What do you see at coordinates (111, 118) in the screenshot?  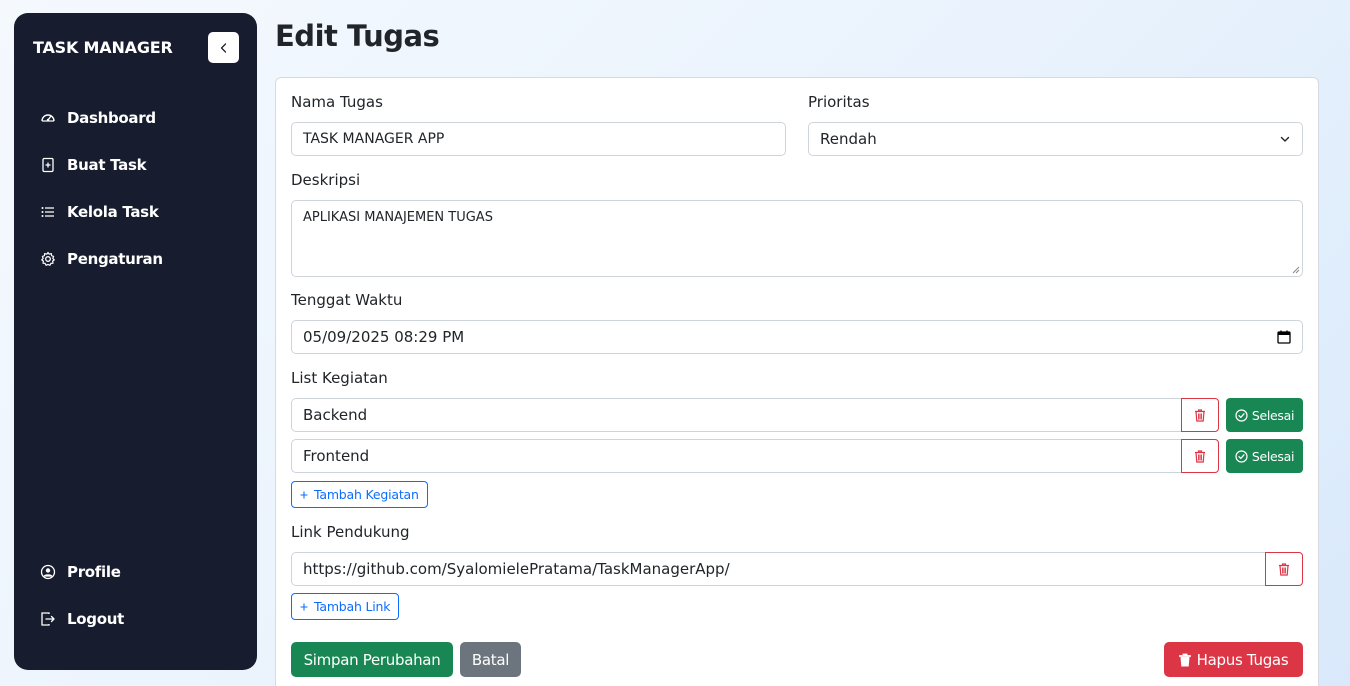 I see `sidebar-item-label: Dashboard` at bounding box center [111, 118].